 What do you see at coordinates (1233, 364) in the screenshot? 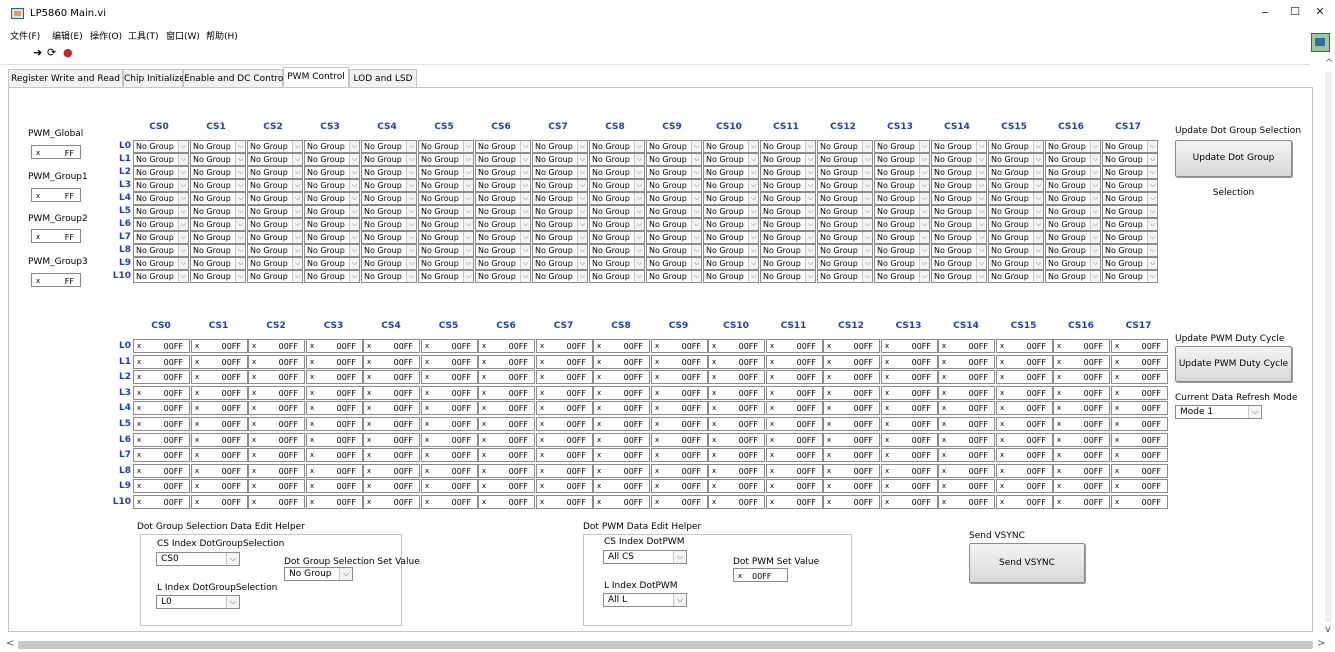
I see `update-pwm-button: Update PWM Duty Cycle` at bounding box center [1233, 364].